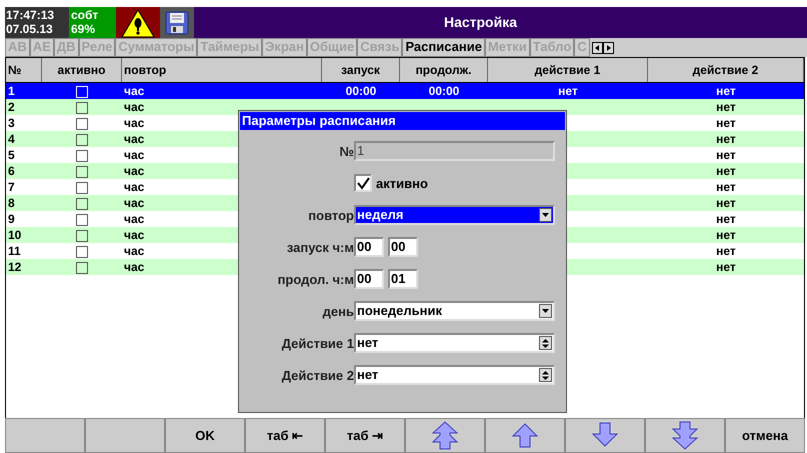 This screenshot has height=453, width=807. What do you see at coordinates (30, 29) in the screenshot?
I see `date-text: 07.05.13` at bounding box center [30, 29].